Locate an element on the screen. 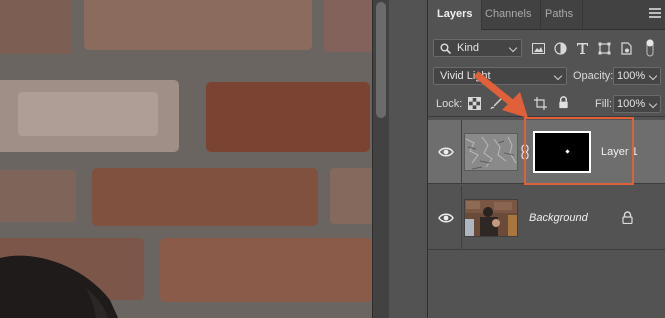  background-thumbnail is located at coordinates (491, 218).